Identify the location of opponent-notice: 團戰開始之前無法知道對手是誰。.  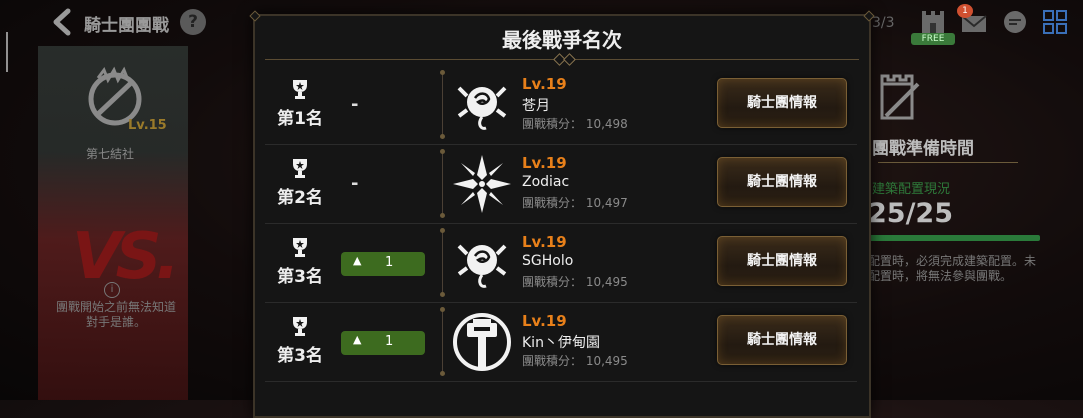
(116, 314).